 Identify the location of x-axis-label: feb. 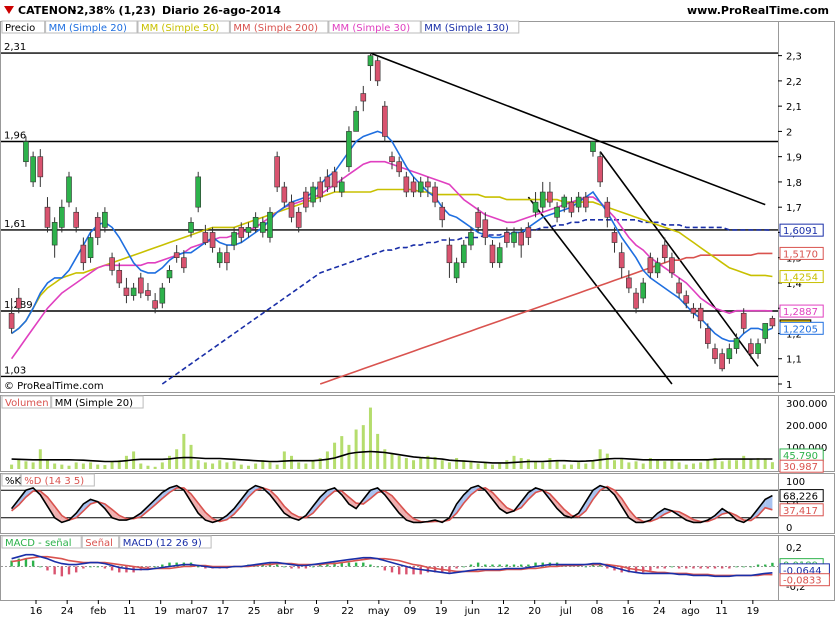
(98, 611).